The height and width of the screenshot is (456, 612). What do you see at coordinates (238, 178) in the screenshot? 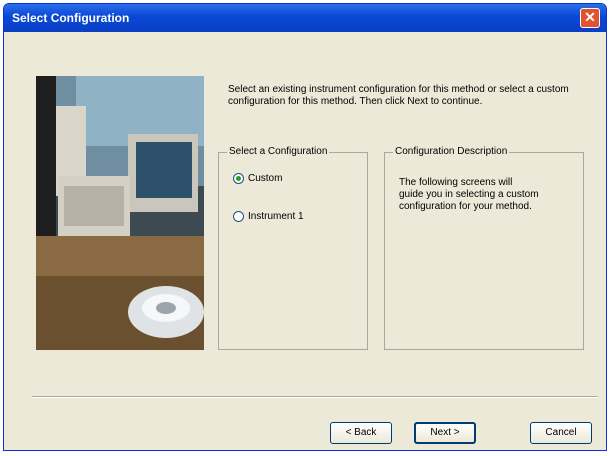
I see `radio-custom` at bounding box center [238, 178].